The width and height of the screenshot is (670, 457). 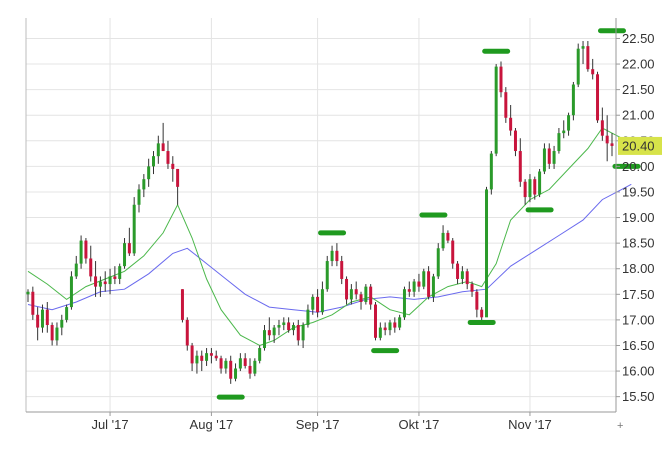 I want to click on y-tick-label: 18.00, so click(x=638, y=268).